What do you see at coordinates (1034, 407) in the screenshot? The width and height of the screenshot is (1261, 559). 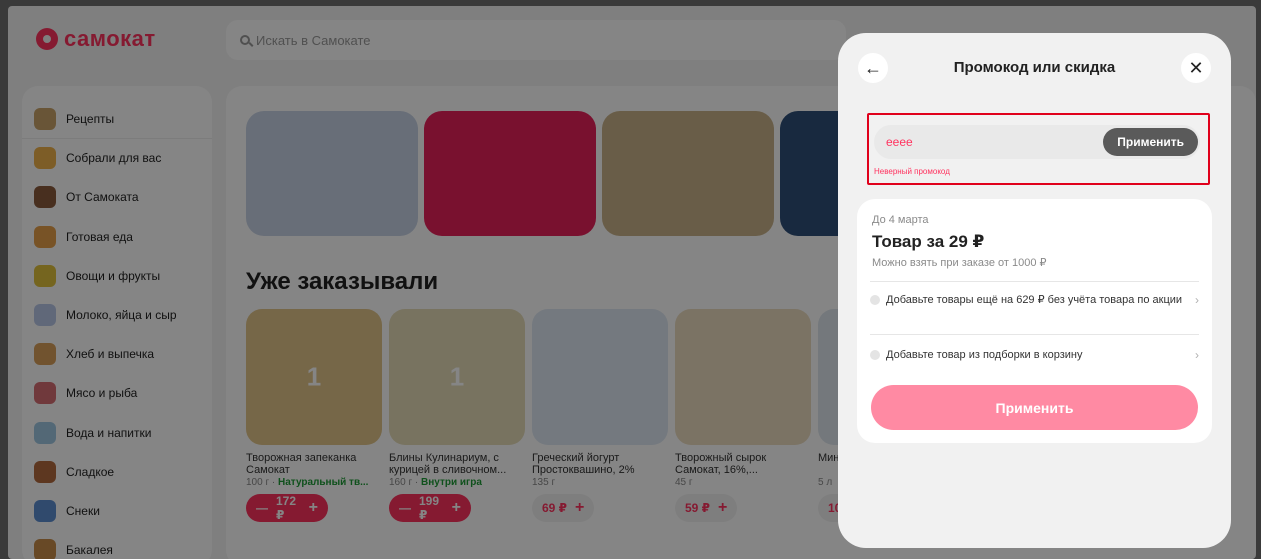 I see `apply-offer-button: Применить` at bounding box center [1034, 407].